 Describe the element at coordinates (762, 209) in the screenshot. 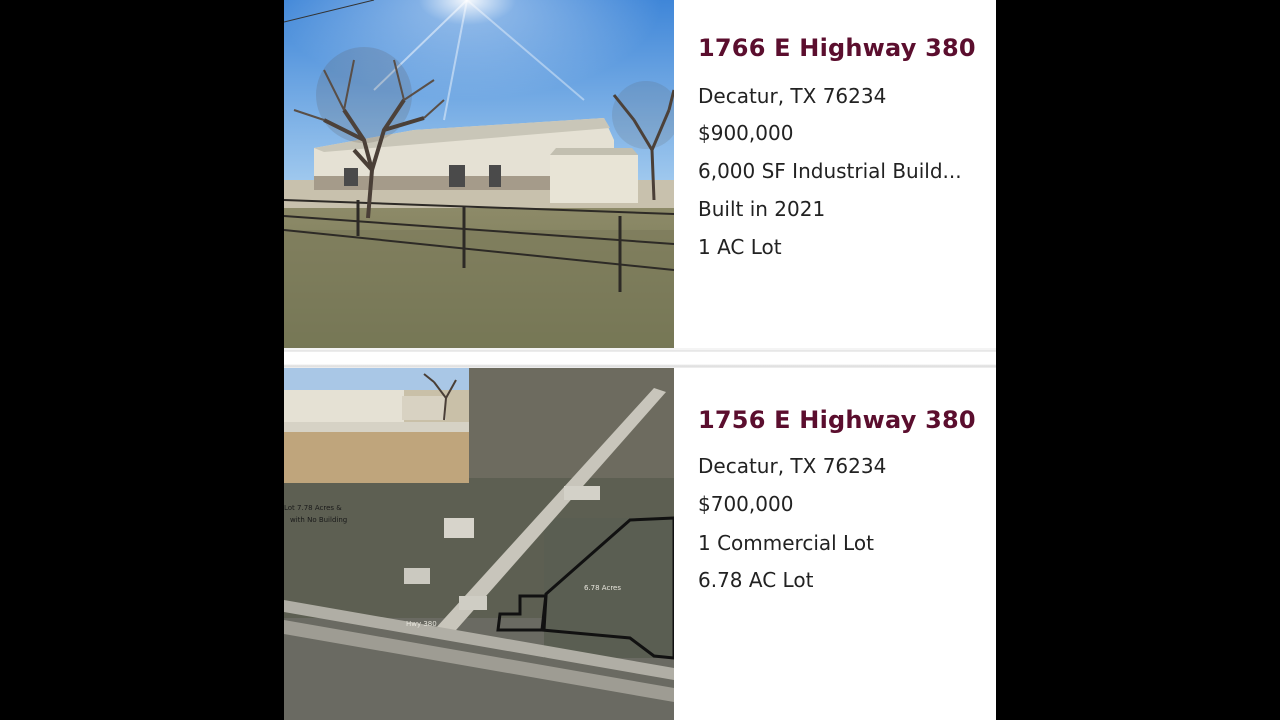

I see `listing-detail-built: Built in 2021` at that location.